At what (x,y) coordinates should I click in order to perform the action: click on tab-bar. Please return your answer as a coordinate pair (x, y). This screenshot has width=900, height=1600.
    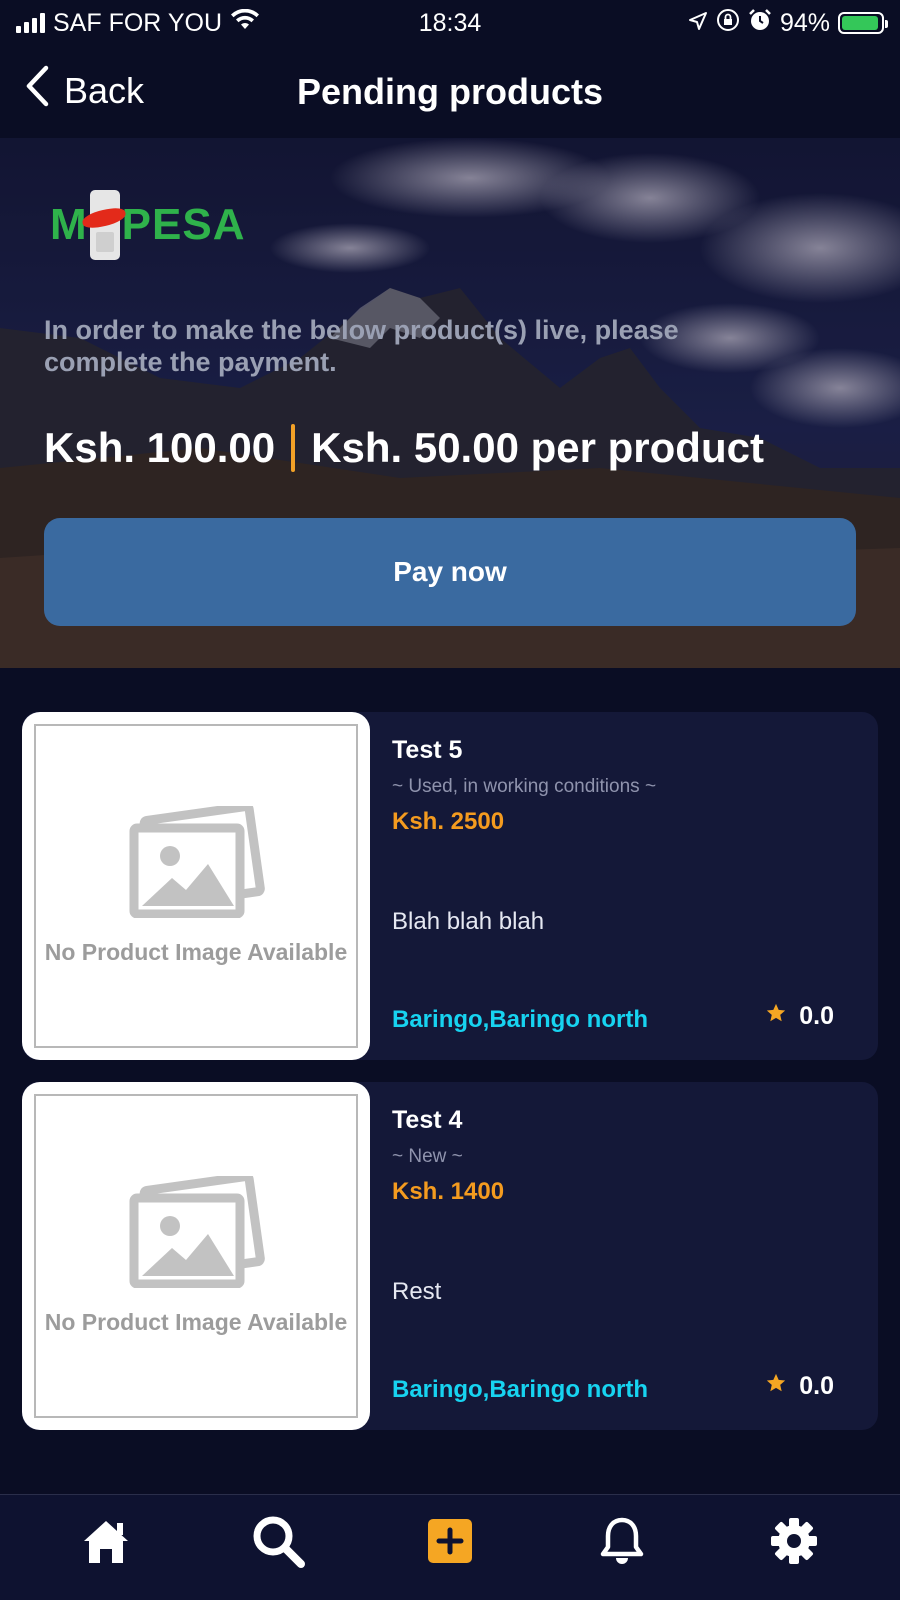
    Looking at the image, I should click on (450, 1547).